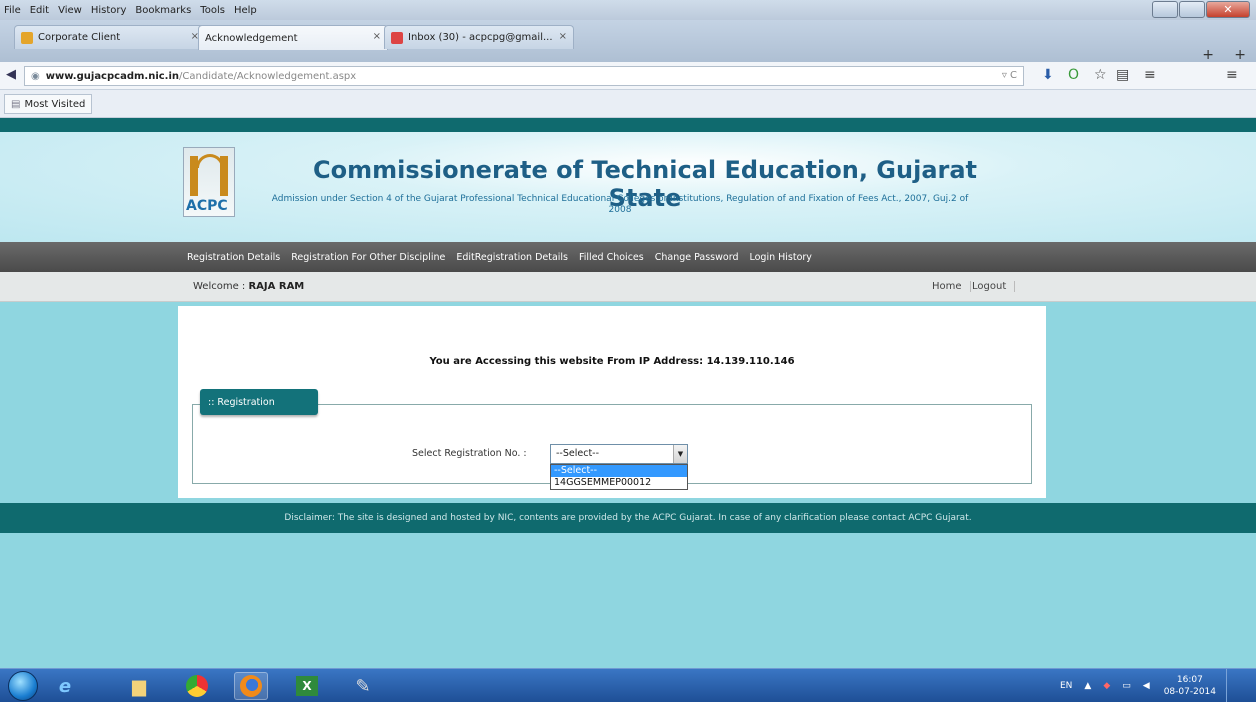 The height and width of the screenshot is (702, 1256). Describe the element at coordinates (1165, 9) in the screenshot. I see `minimize-button` at that location.